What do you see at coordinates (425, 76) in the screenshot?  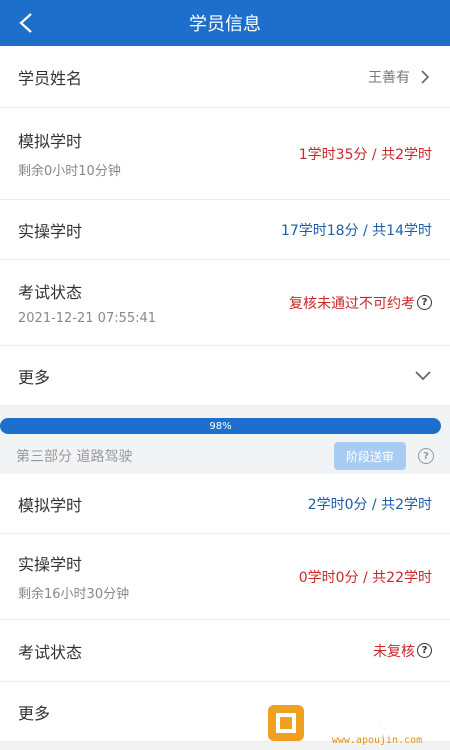 I see `chevron-right-icon` at bounding box center [425, 76].